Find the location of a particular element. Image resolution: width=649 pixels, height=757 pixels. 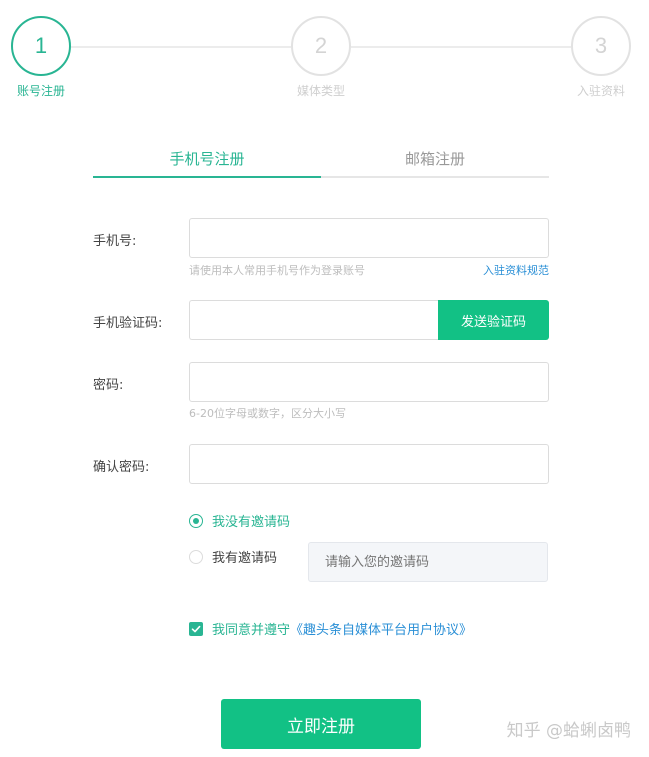

step-label: 账号注册 is located at coordinates (40, 91).